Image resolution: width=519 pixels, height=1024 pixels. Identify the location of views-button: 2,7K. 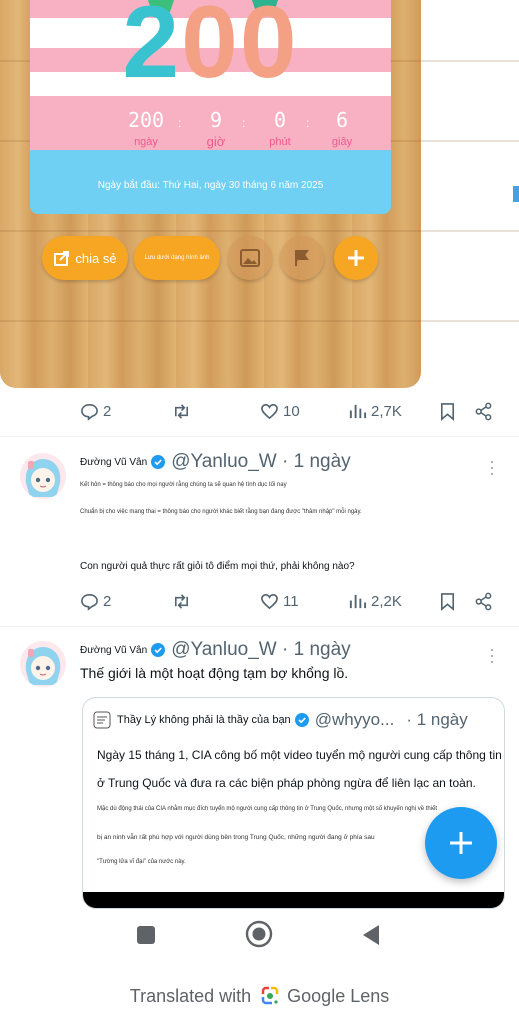
(375, 411).